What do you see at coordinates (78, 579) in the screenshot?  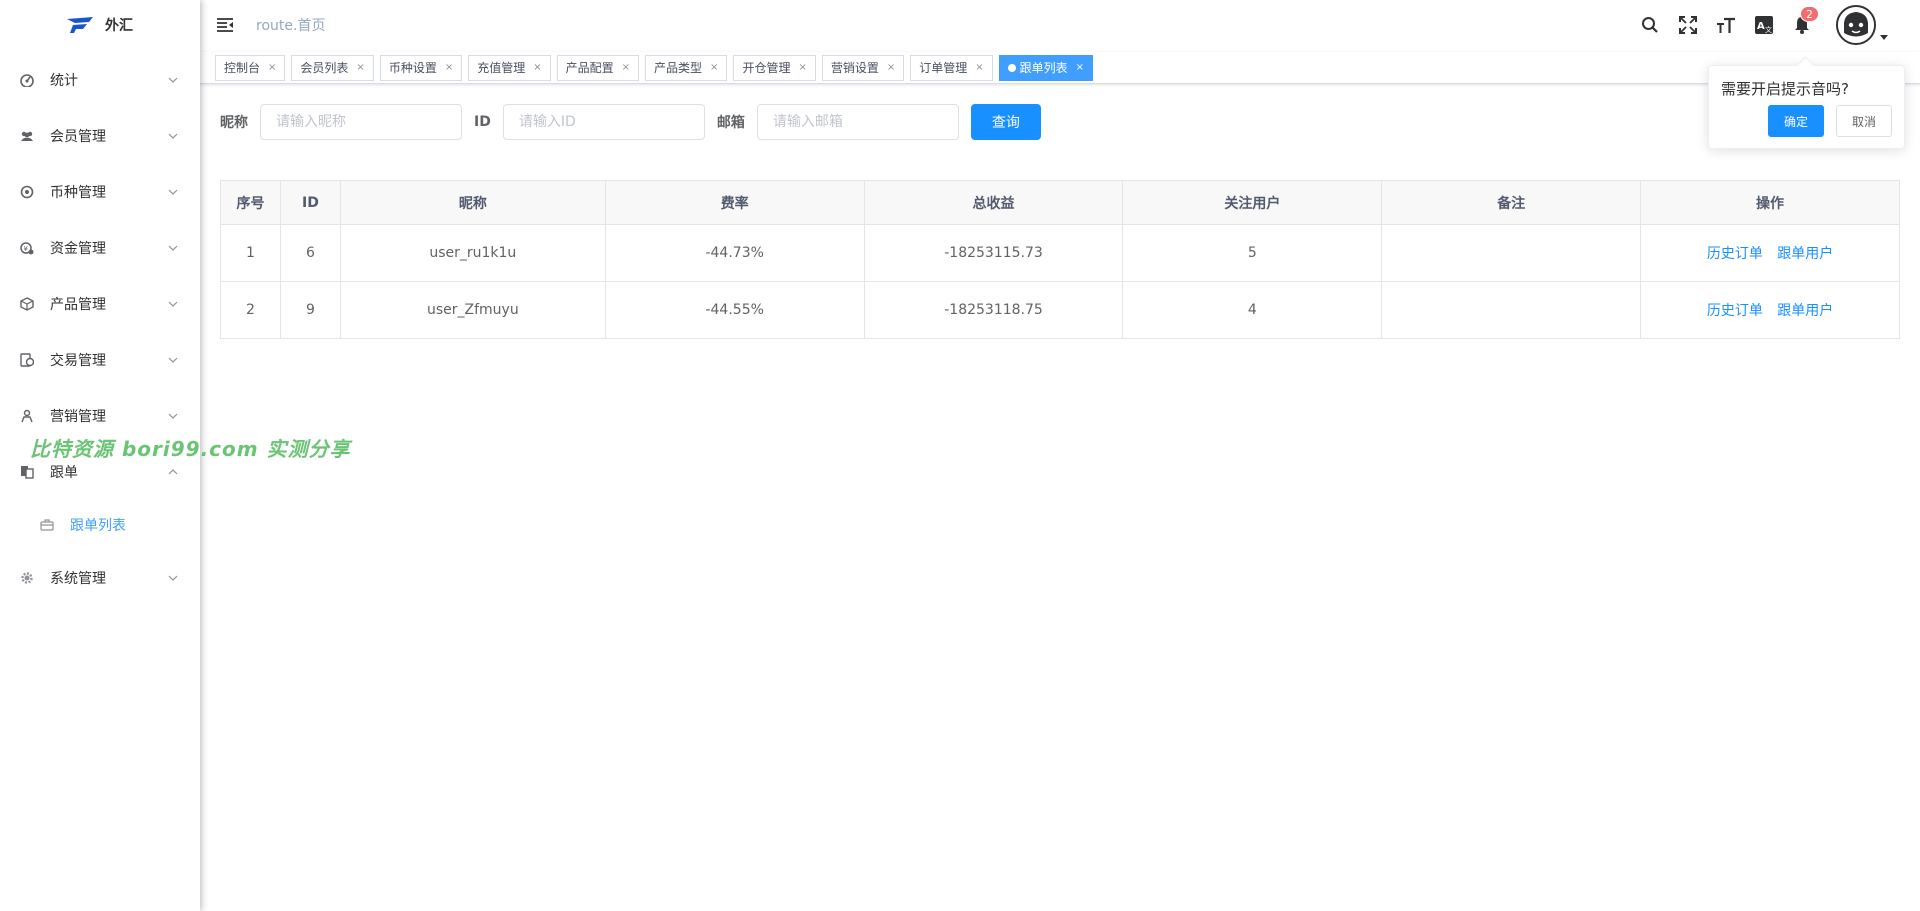 I see `sidebar-item-label: 系统管理` at bounding box center [78, 579].